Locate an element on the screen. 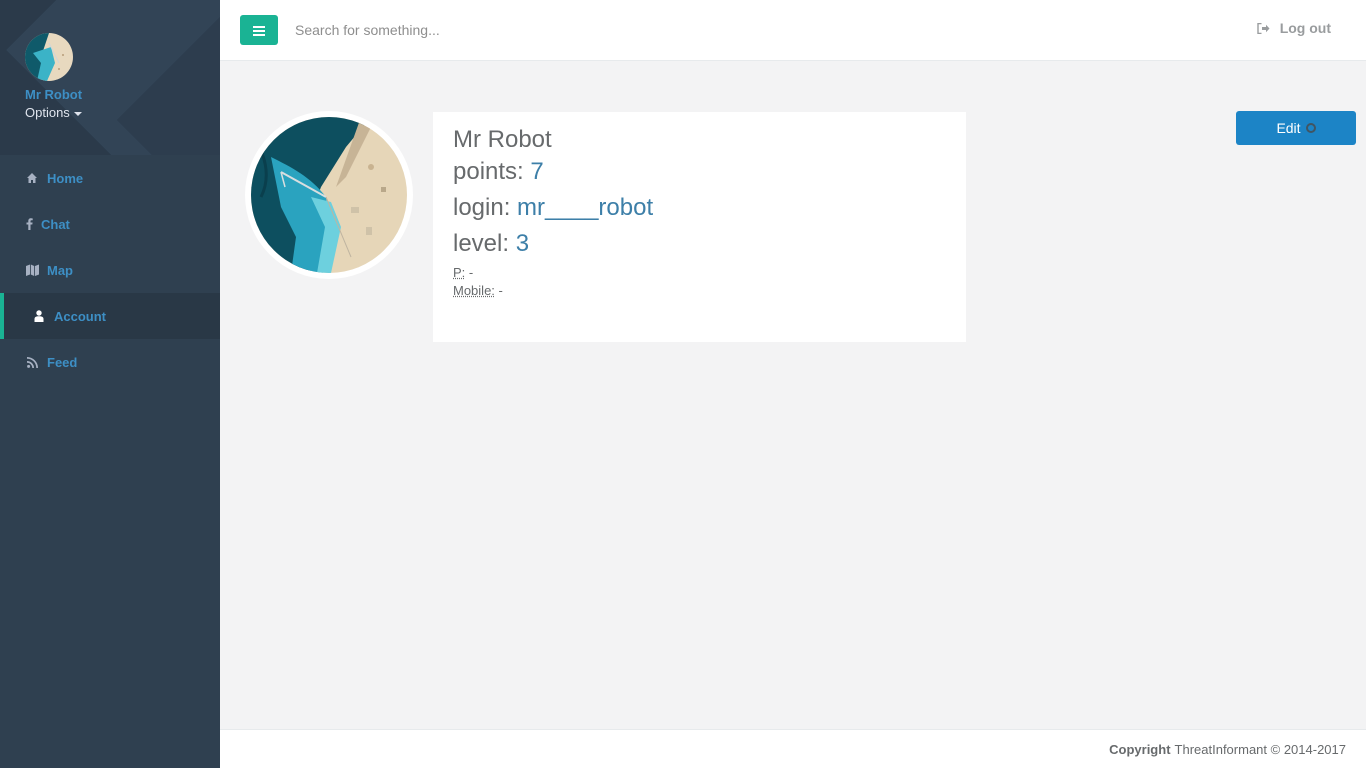  user-icon is located at coordinates (39, 316).